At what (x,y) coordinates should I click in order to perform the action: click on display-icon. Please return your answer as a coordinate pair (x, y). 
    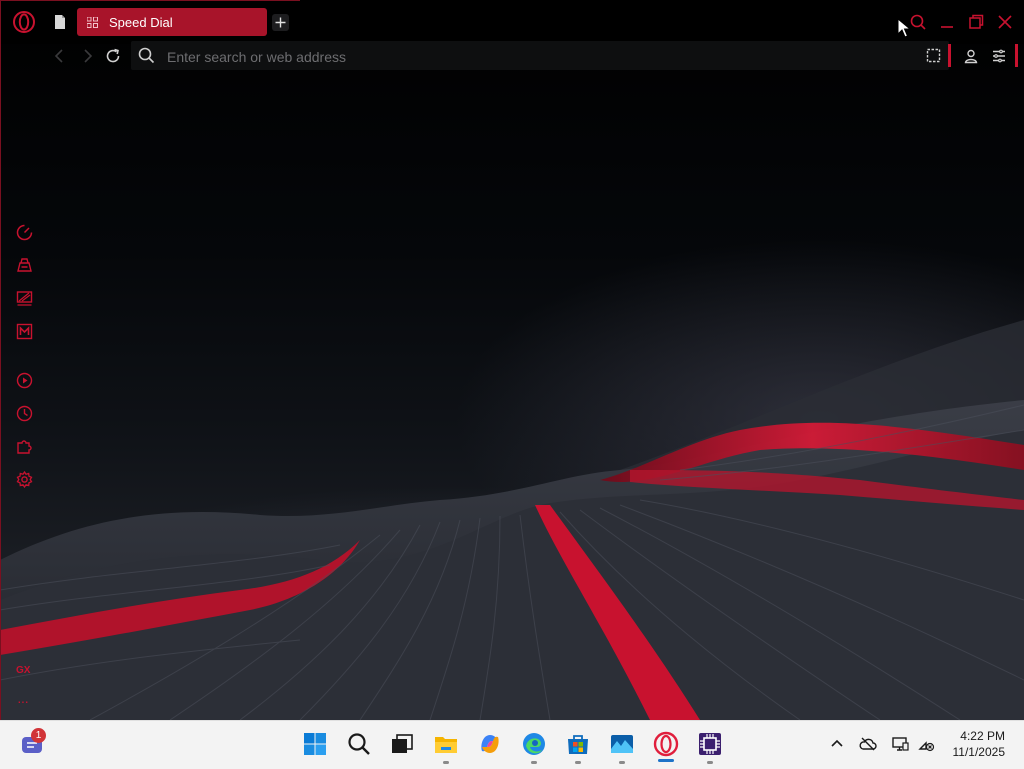
    Looking at the image, I should click on (900, 744).